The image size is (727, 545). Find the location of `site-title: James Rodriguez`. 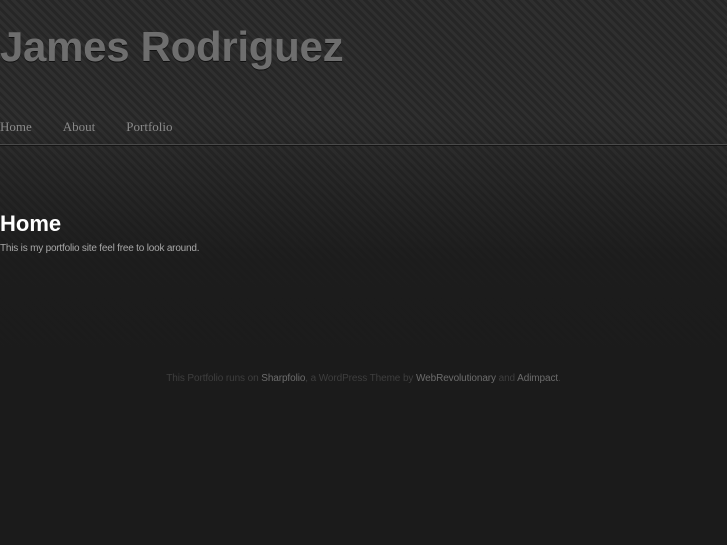

site-title: James Rodriguez is located at coordinates (172, 47).